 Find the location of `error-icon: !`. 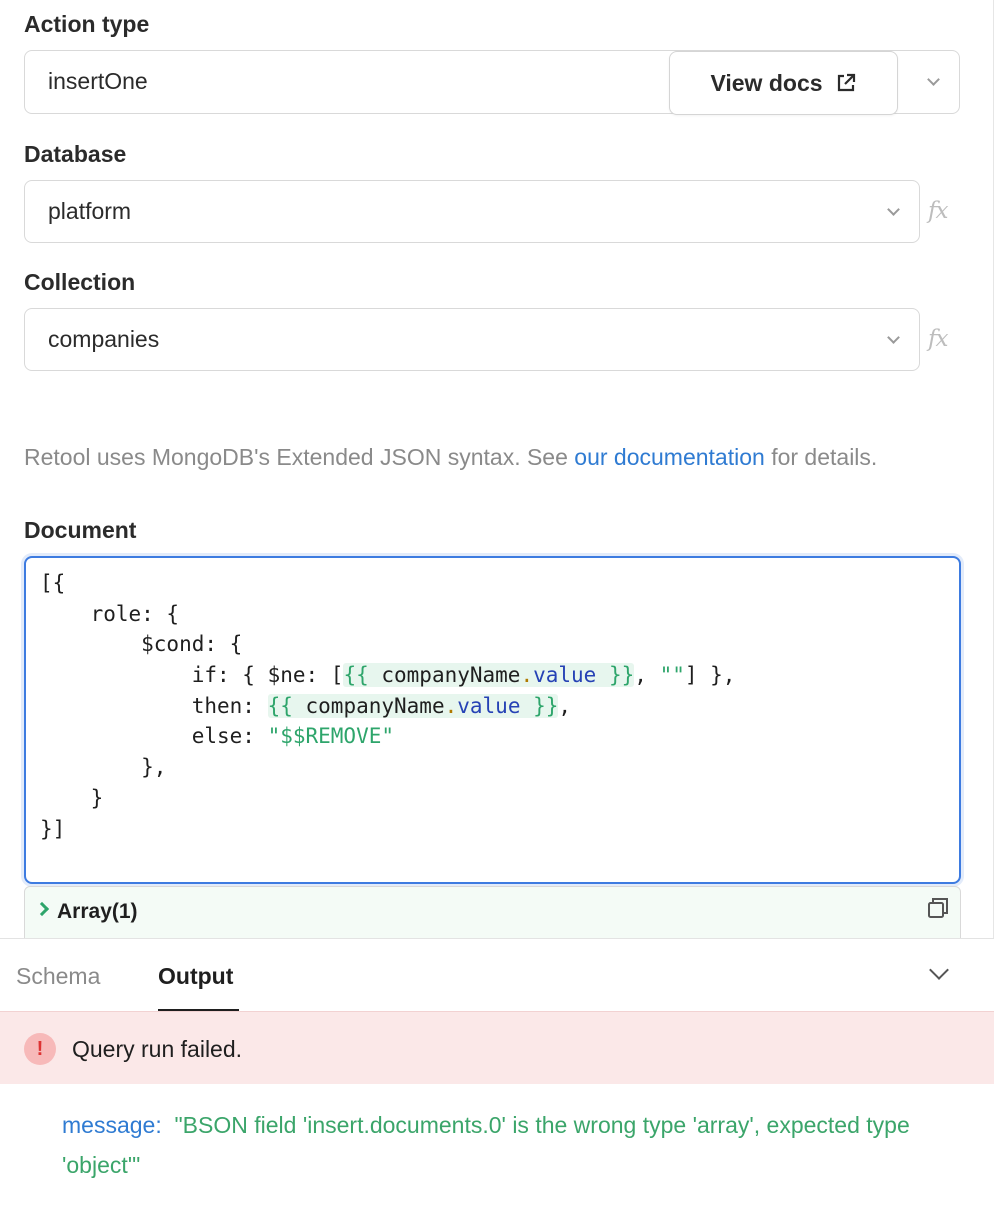

error-icon: ! is located at coordinates (40, 1049).